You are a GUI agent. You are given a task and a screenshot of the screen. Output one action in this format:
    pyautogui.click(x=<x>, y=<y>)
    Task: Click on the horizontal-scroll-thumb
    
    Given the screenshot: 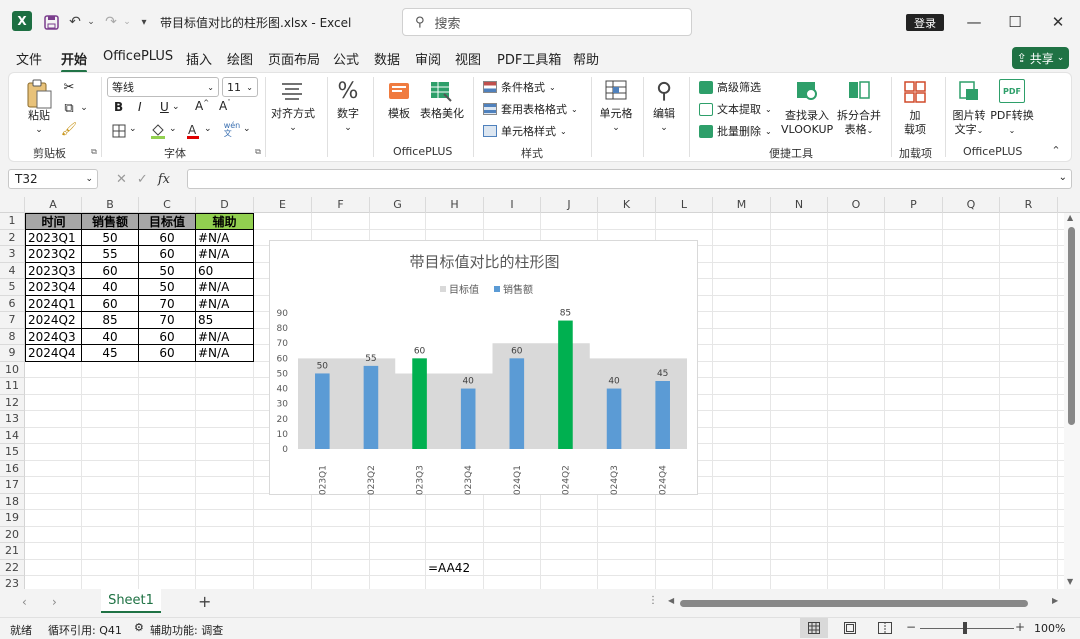 What is the action you would take?
    pyautogui.click(x=854, y=603)
    